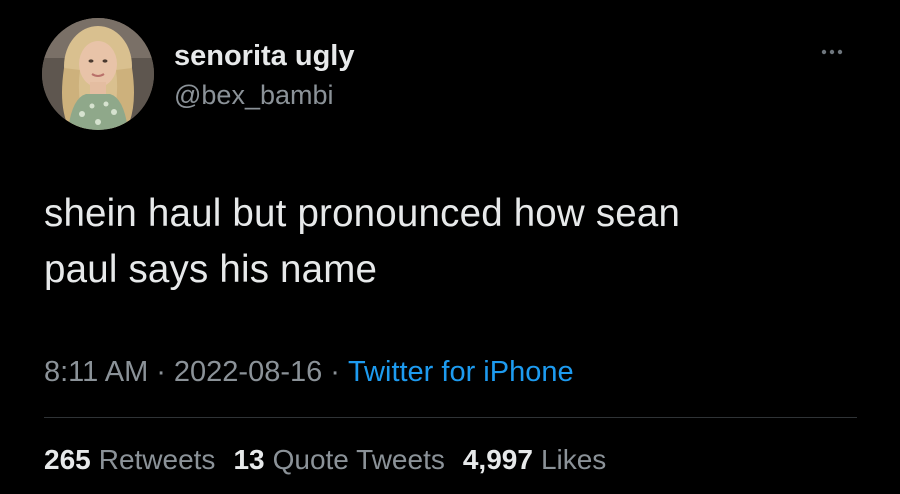  I want to click on quote-tweets-stat: 13 Quote Tweets, so click(338, 460).